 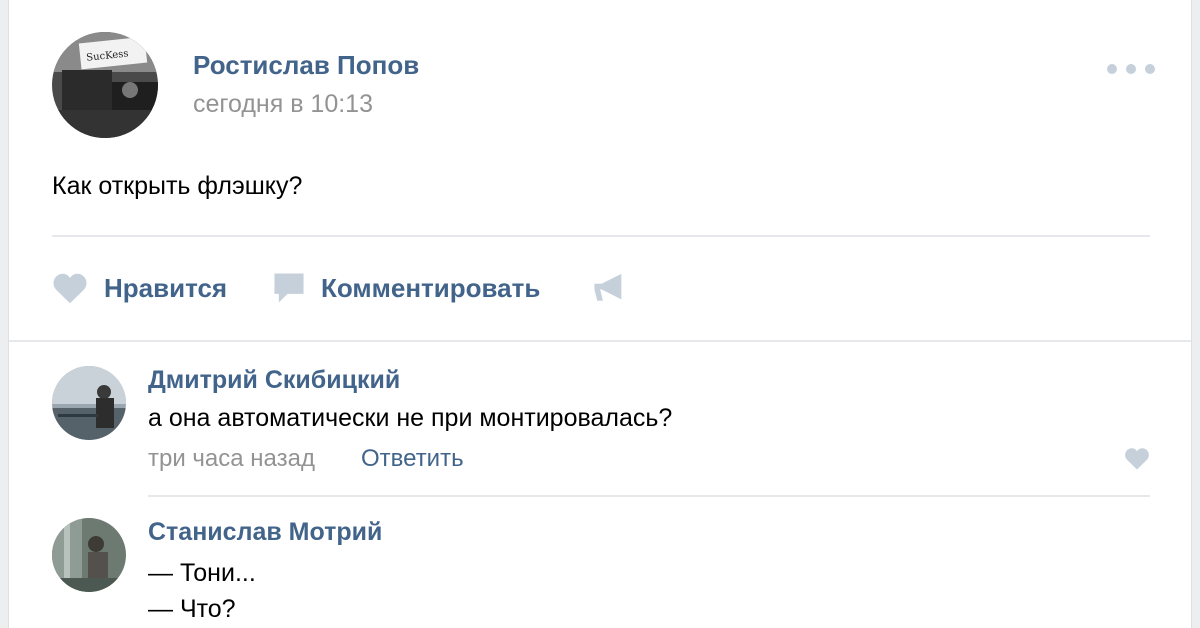 I want to click on like-button: Нравится, so click(x=139, y=288).